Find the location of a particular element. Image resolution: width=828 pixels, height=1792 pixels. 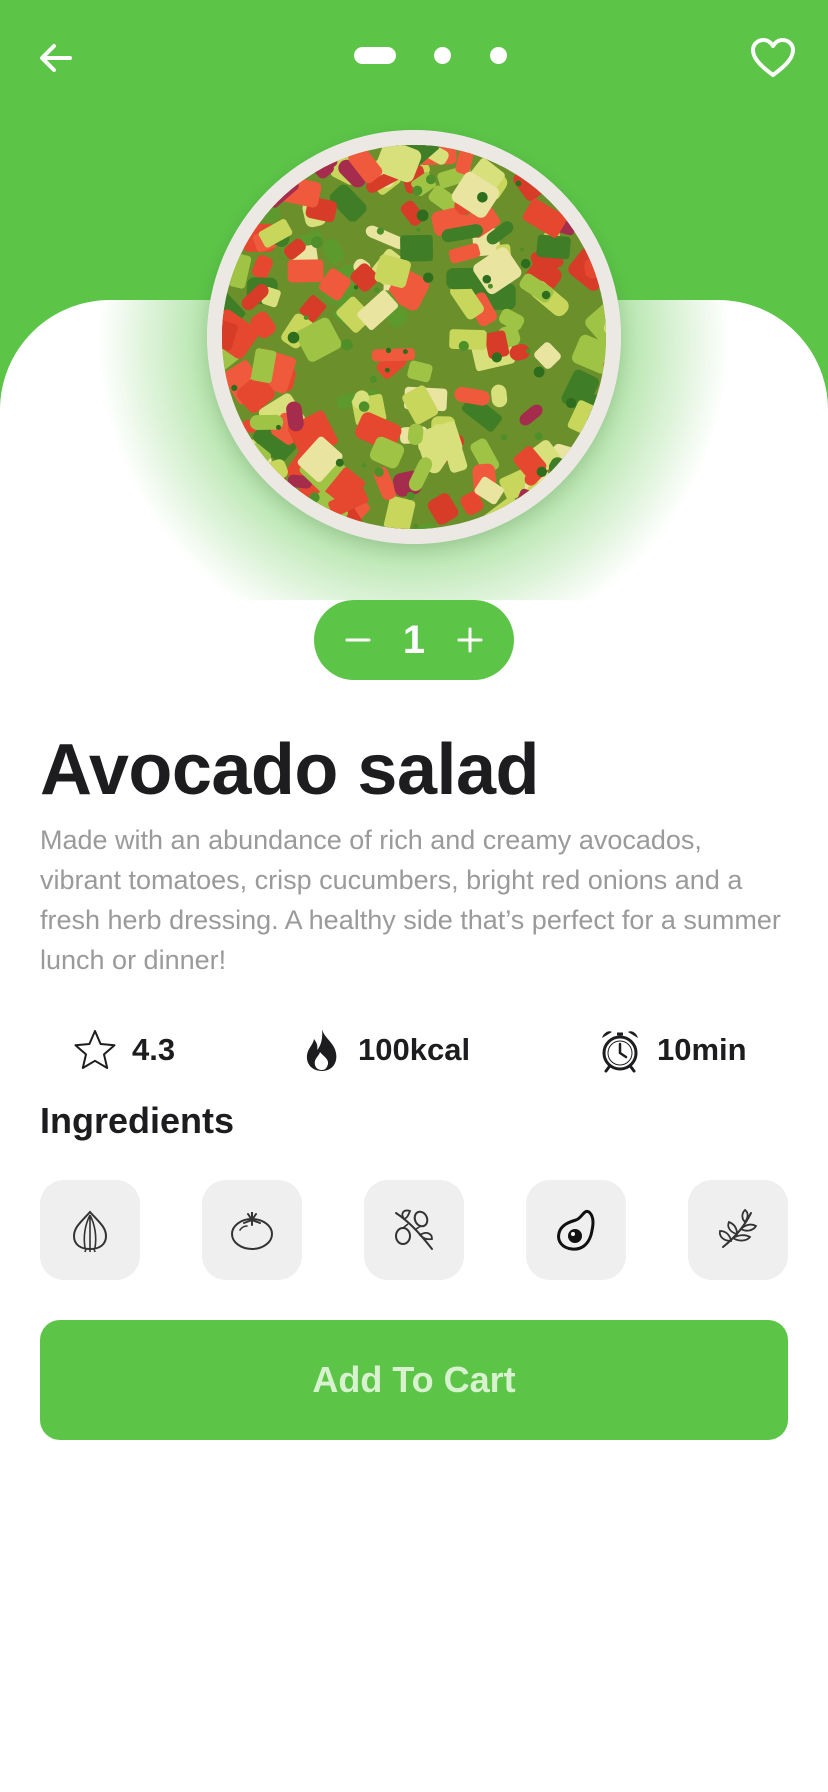

quantity-value: 1 is located at coordinates (414, 639).